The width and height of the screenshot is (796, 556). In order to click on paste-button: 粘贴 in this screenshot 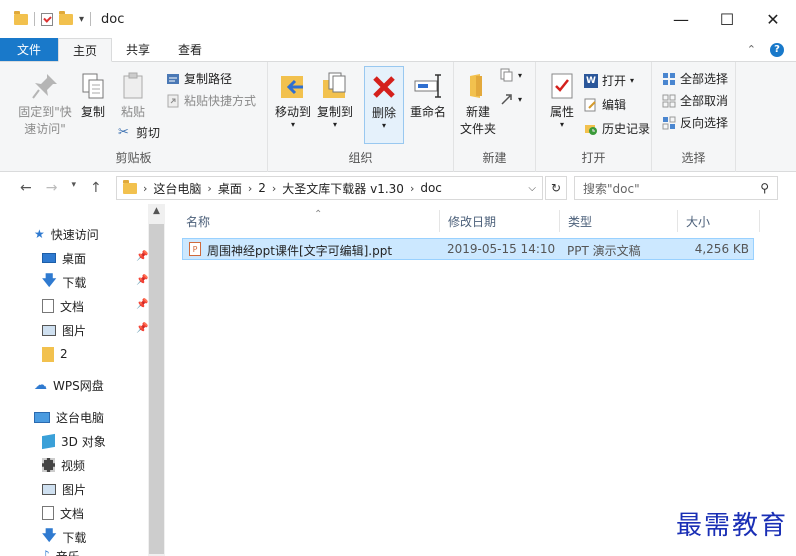, I will do `click(133, 95)`.